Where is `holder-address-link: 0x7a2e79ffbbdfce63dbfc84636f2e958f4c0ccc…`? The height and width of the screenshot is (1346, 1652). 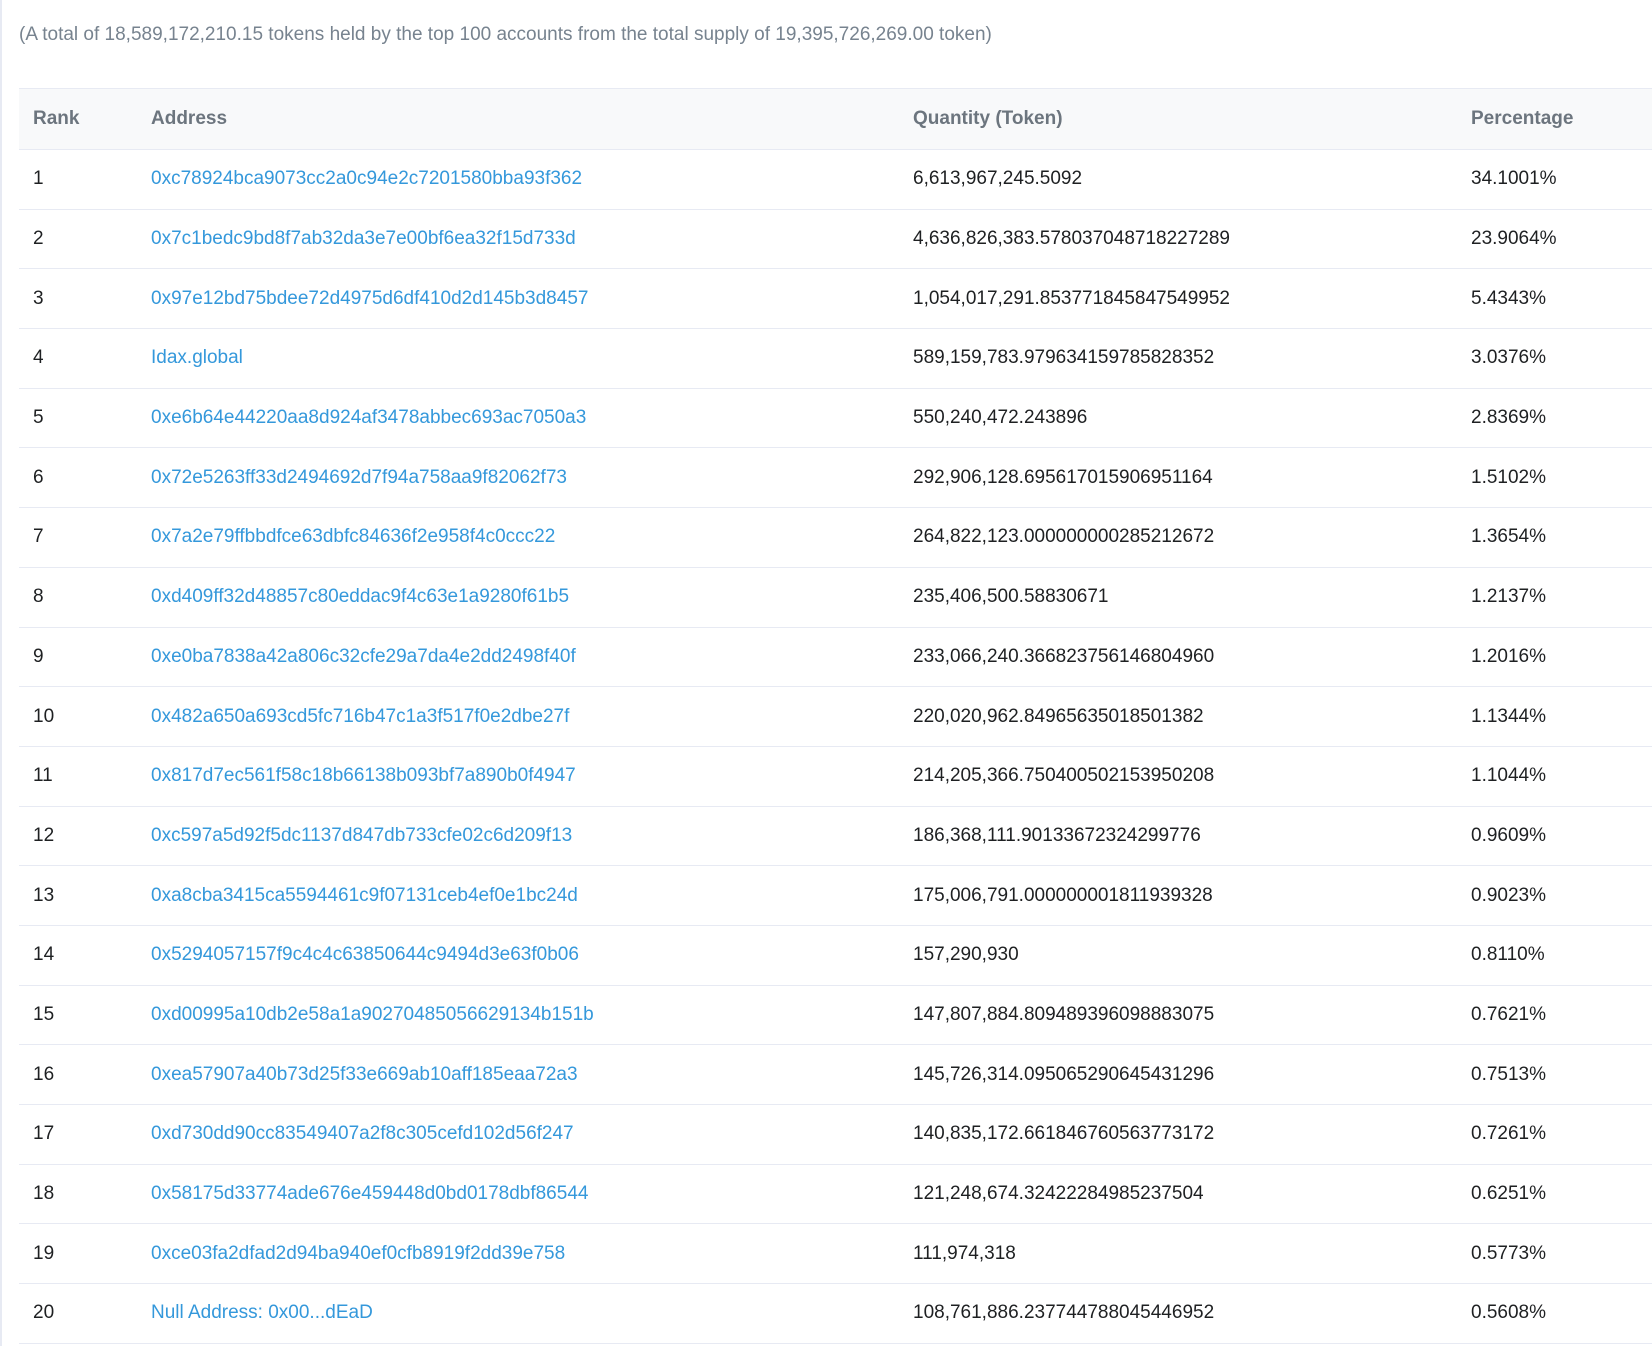
holder-address-link: 0x7a2e79ffbbdfce63dbfc84636f2e958f4c0ccc… is located at coordinates (353, 536).